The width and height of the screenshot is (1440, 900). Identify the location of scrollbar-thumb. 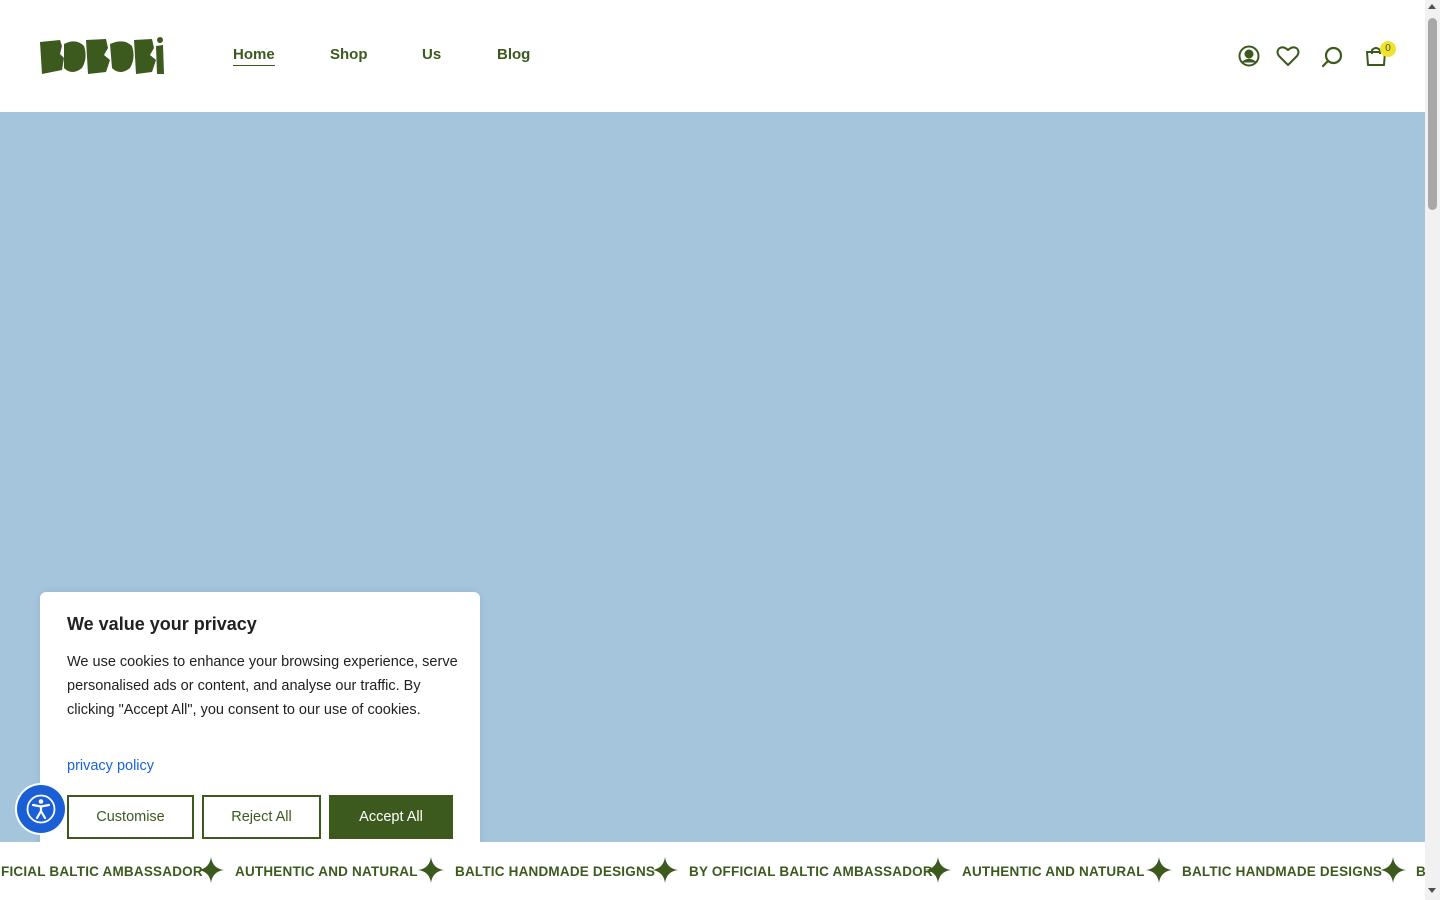
(1432, 114).